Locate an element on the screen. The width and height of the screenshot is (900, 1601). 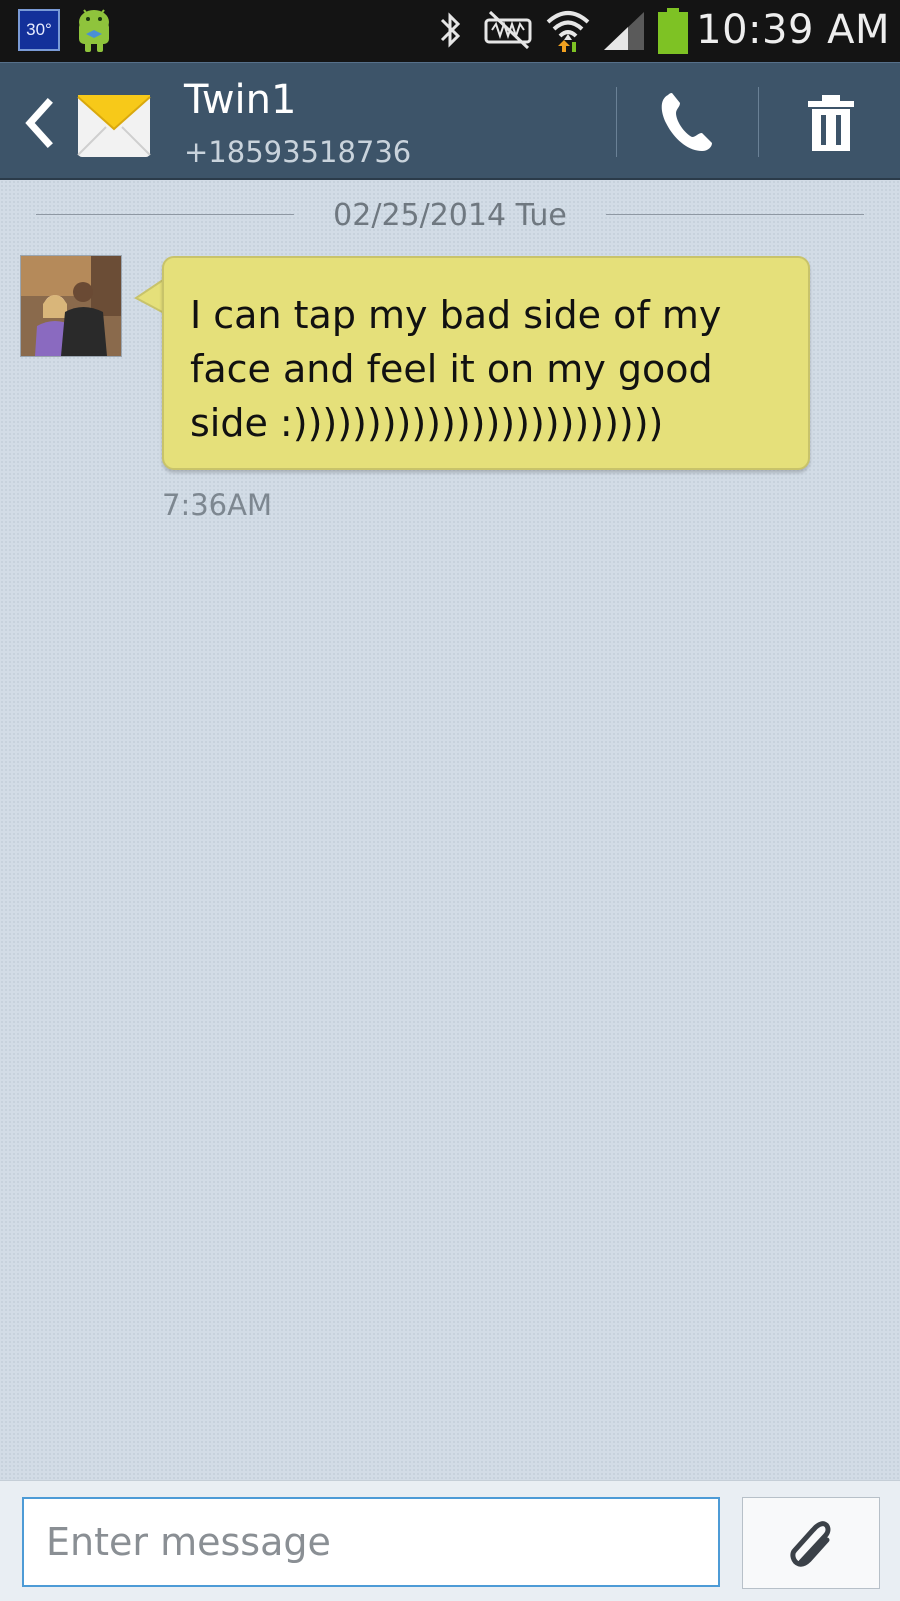
silent-mode-icon is located at coordinates (508, 30).